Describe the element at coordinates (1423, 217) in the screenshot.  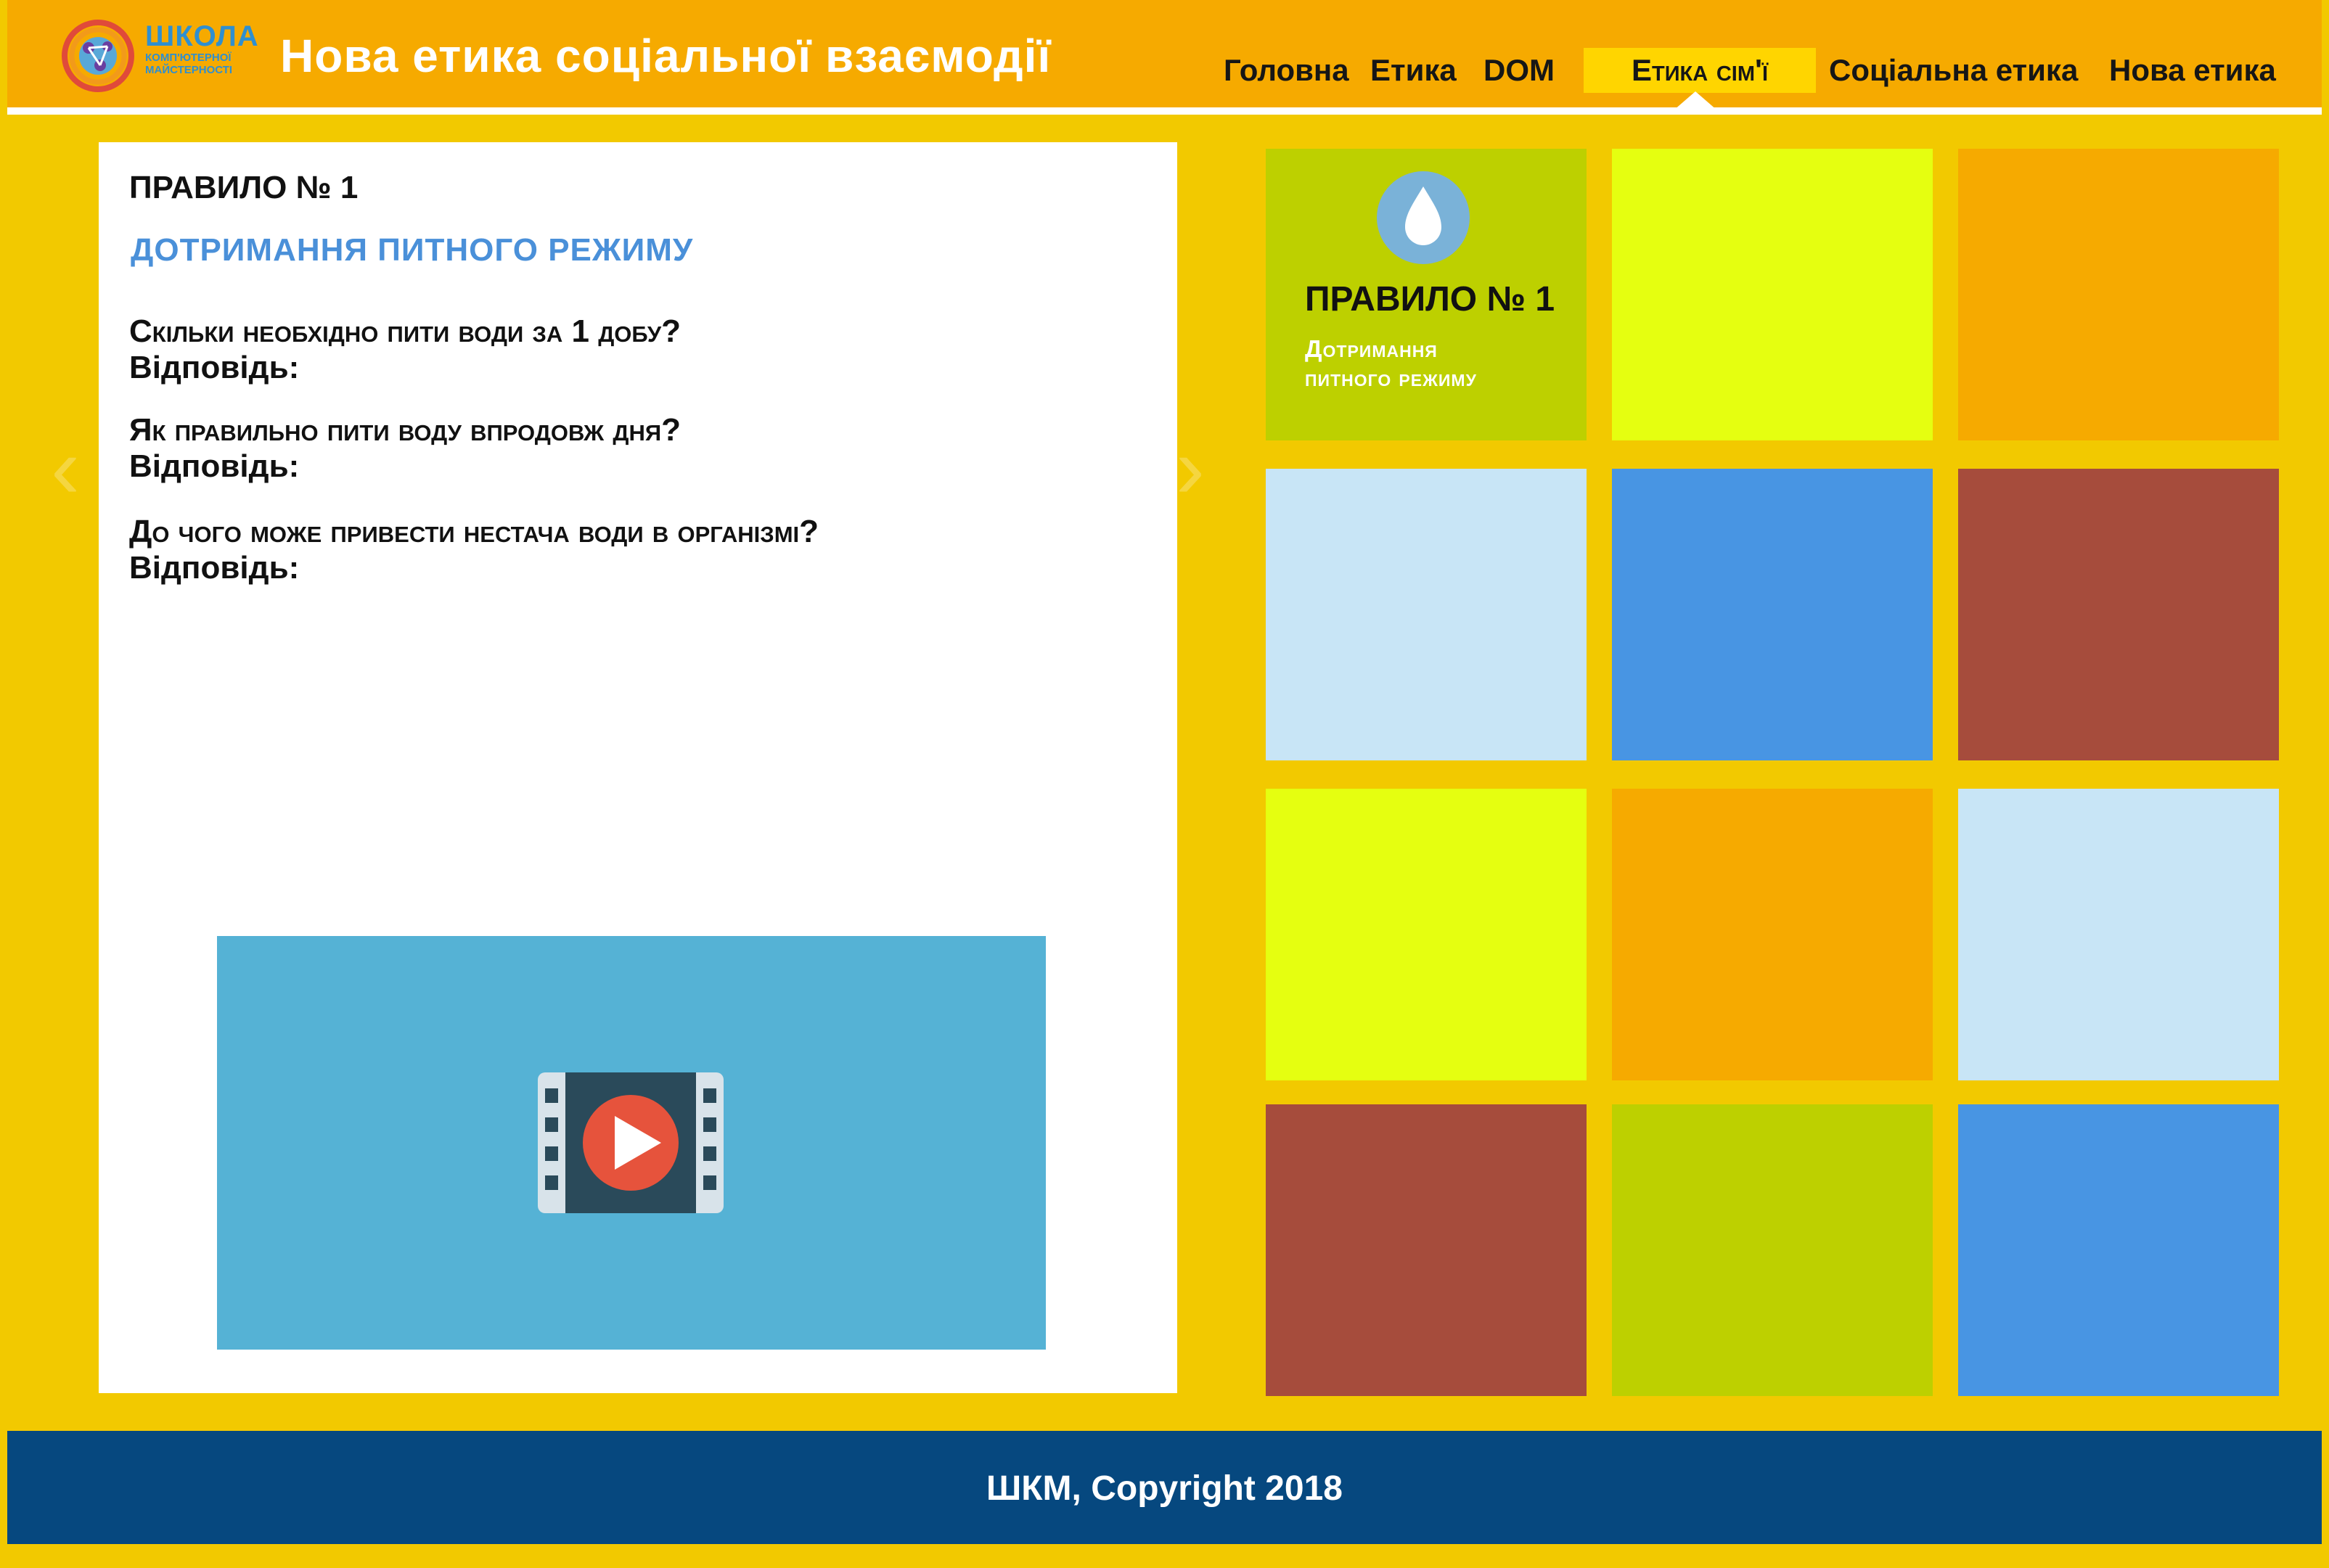
I see `water-drop-icon` at that location.